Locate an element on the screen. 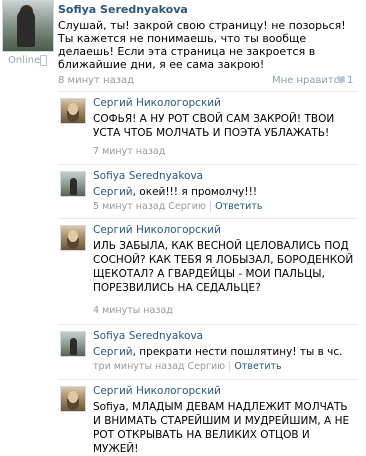 This screenshot has width=366, height=456. comment-timestamp: 7 минут назад is located at coordinates (129, 151).